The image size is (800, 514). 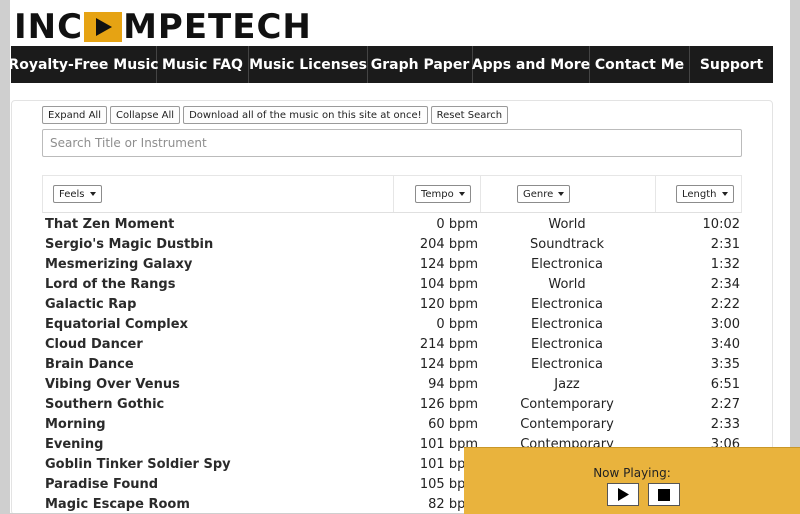 What do you see at coordinates (725, 264) in the screenshot?
I see `track-length: 1:32` at bounding box center [725, 264].